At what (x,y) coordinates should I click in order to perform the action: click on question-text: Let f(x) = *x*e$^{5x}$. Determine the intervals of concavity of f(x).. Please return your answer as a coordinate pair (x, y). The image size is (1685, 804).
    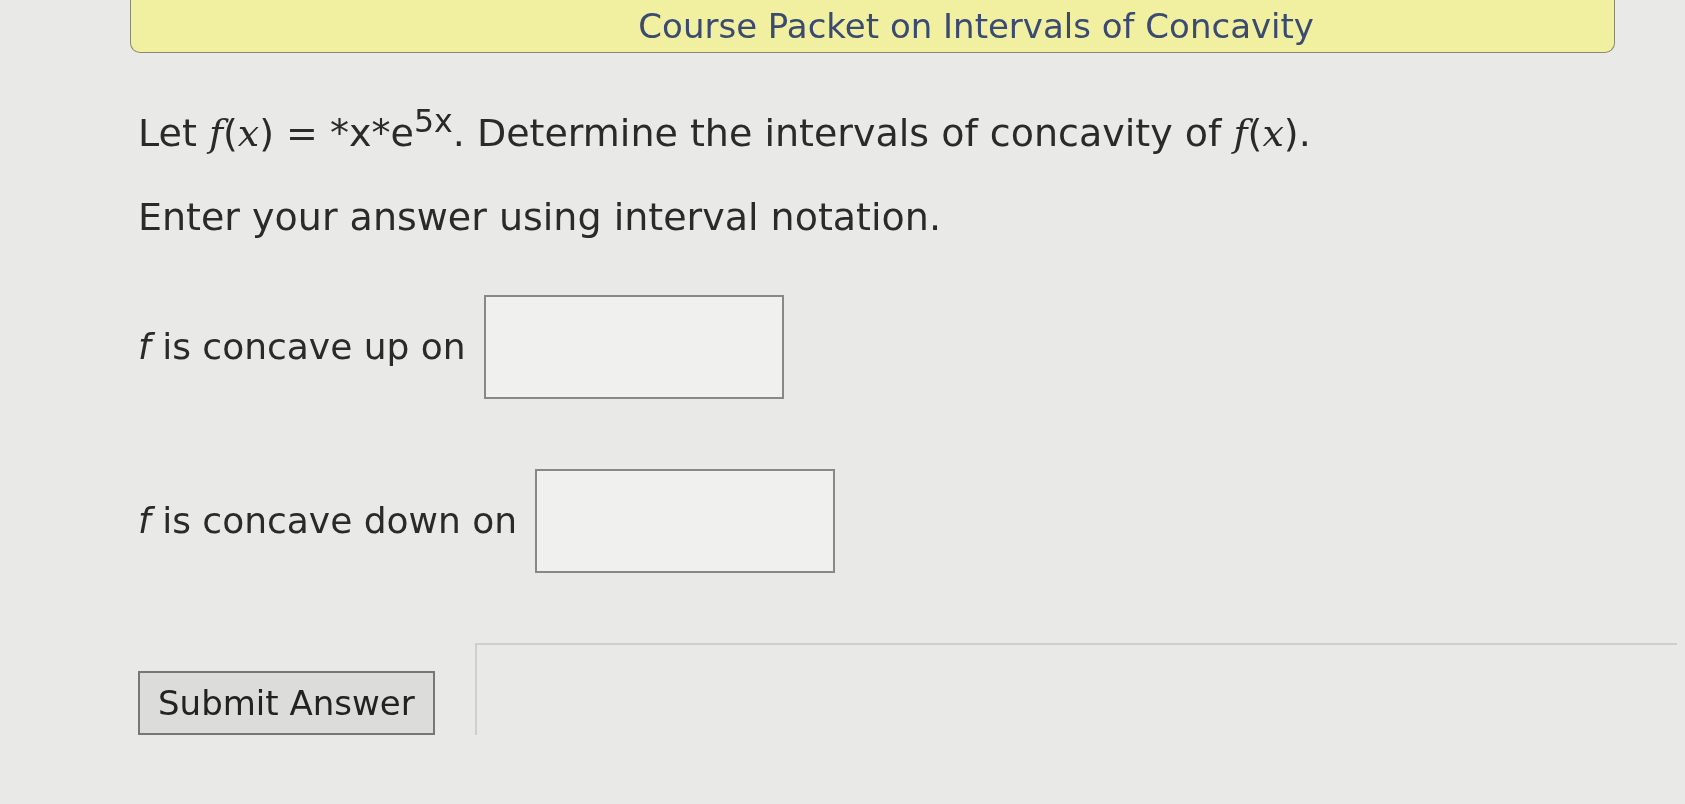
    Looking at the image, I should click on (725, 129).